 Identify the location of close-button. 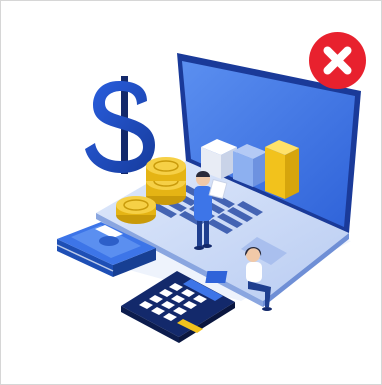
(337, 60).